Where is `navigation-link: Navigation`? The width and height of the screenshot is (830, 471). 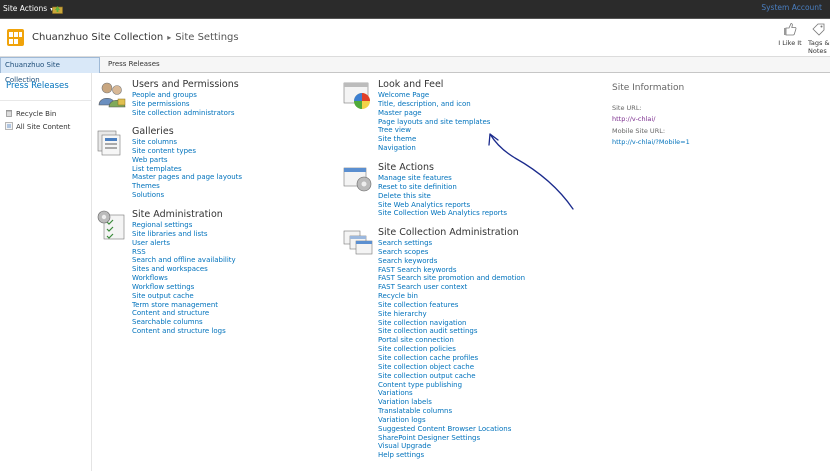
navigation-link: Navigation is located at coordinates (434, 148).